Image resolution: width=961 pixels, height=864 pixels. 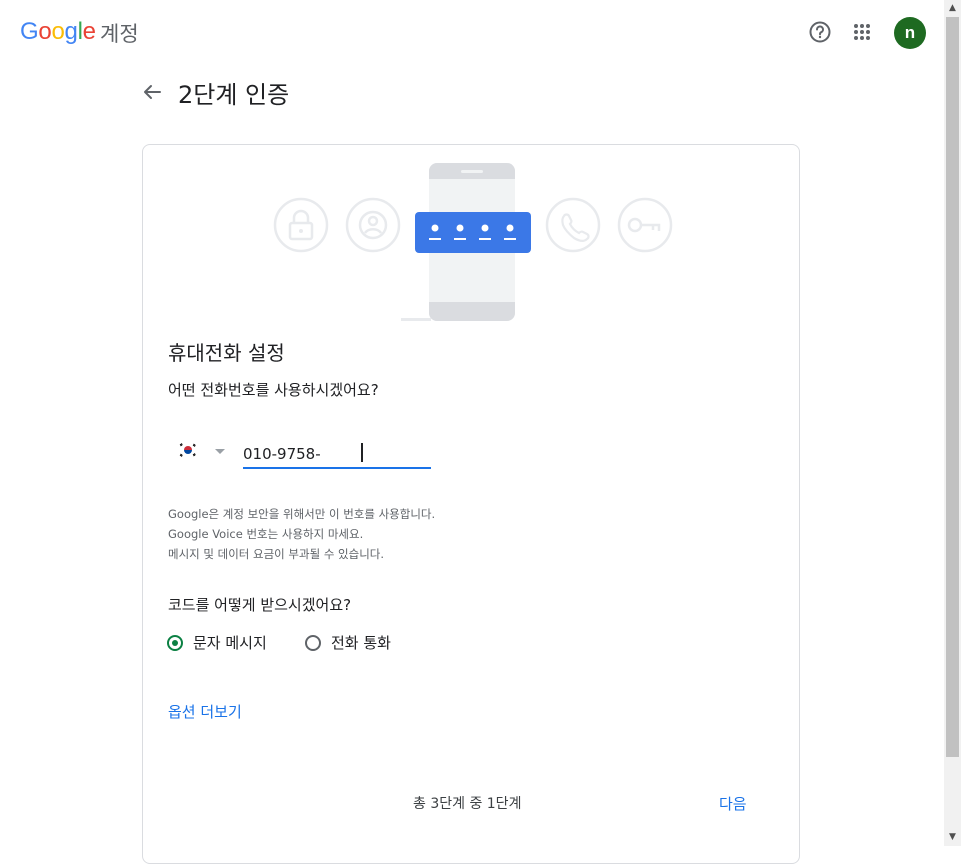 What do you see at coordinates (226, 353) in the screenshot?
I see `section-title: 휴대전화 설정` at bounding box center [226, 353].